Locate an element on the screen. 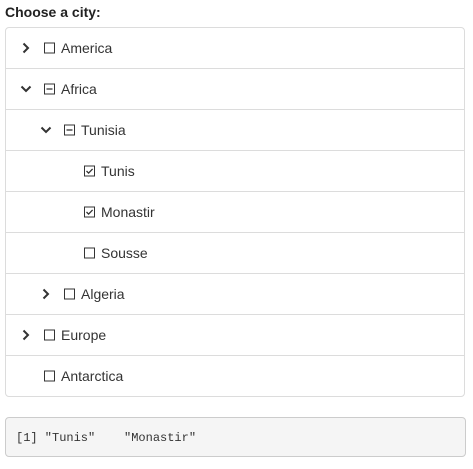 The height and width of the screenshot is (469, 473). tree-node-monastir: Monastir is located at coordinates (235, 211).